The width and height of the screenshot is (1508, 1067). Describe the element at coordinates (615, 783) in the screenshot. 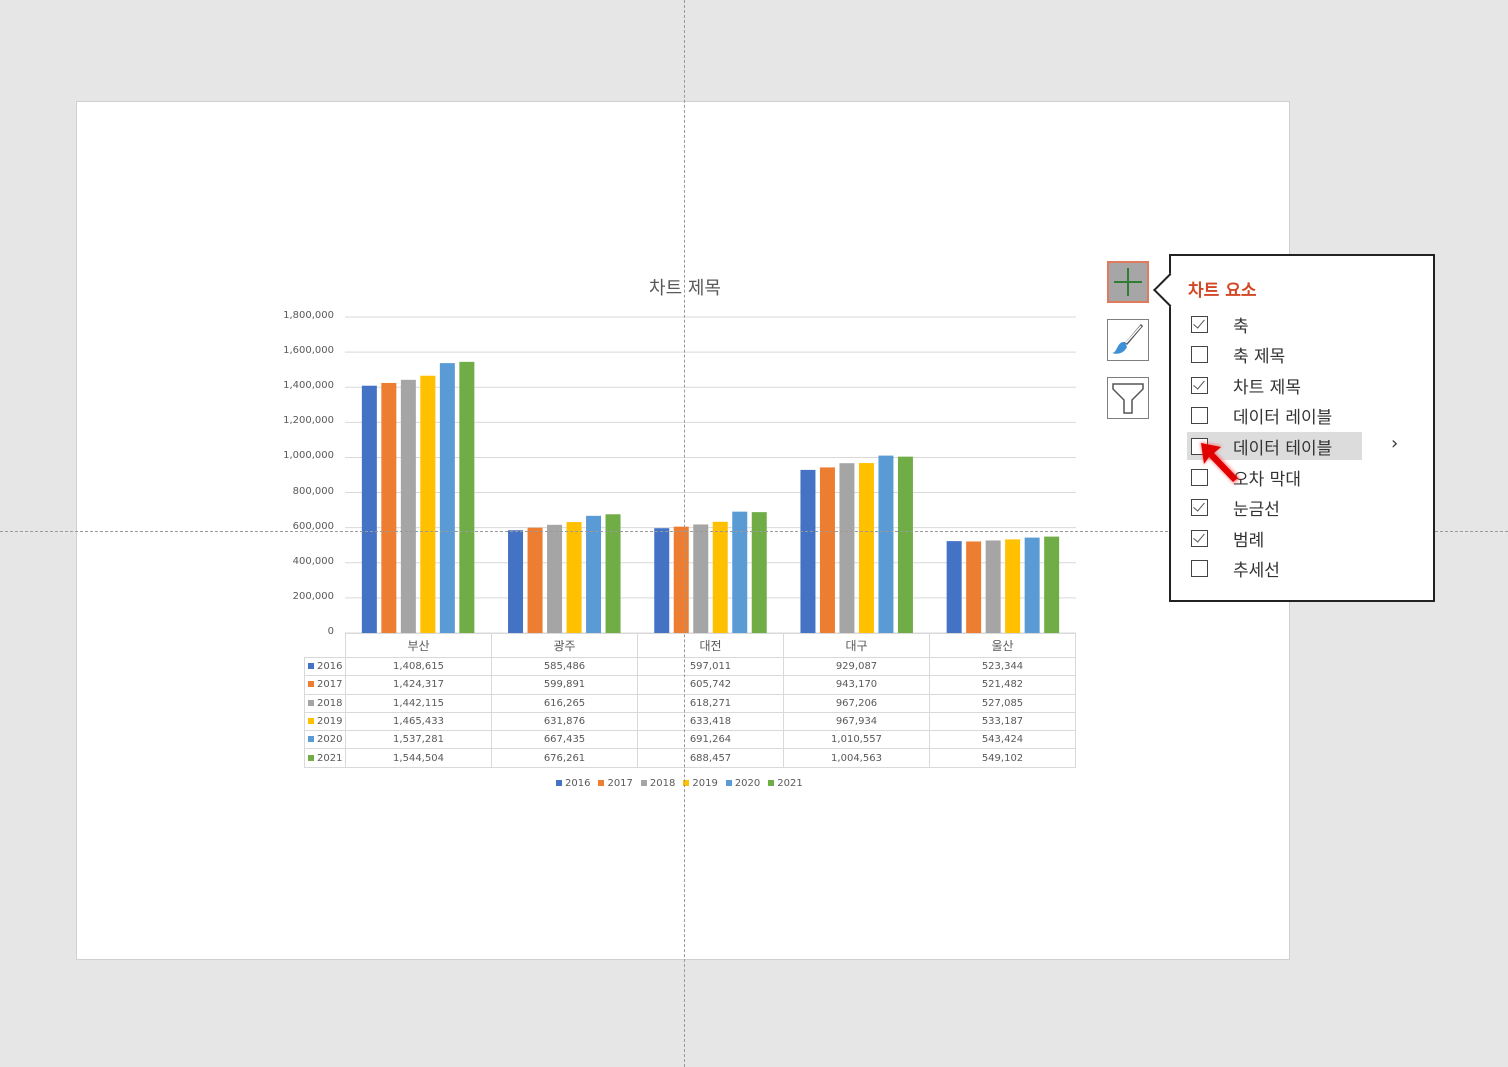

I see `legend-entry: 2017` at that location.